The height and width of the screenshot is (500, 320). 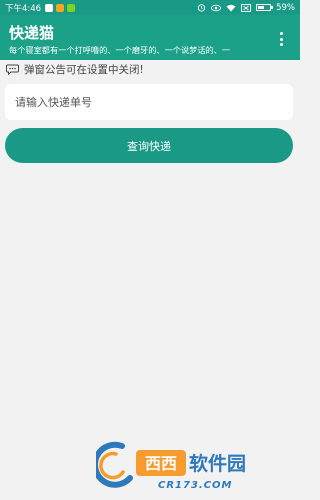 I want to click on notice-text: 弹窗公告可在设置中关闭!, so click(x=84, y=70).